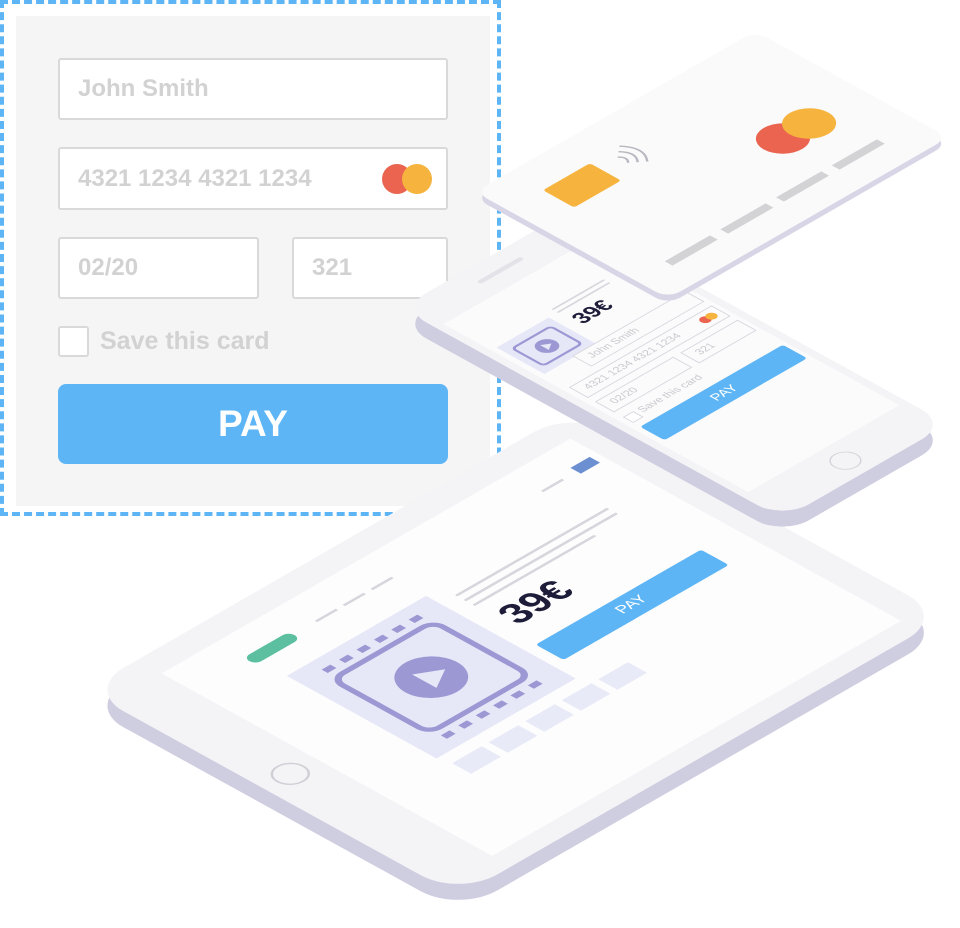  Describe the element at coordinates (585, 465) in the screenshot. I see `blue-tag` at that location.